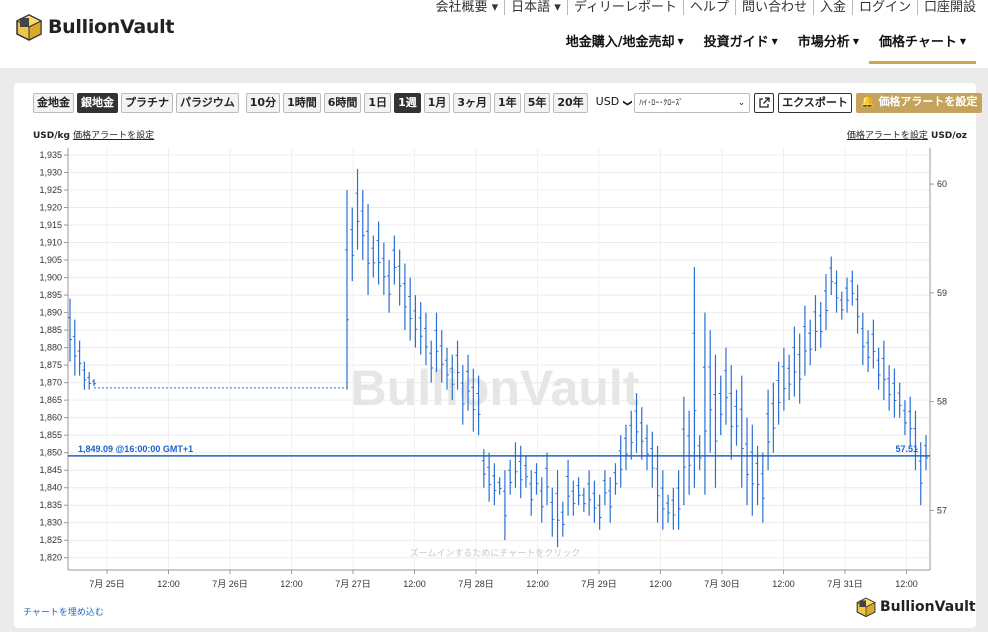 The width and height of the screenshot is (988, 632). What do you see at coordinates (50, 523) in the screenshot?
I see `y-tick-label: 1,830` at bounding box center [50, 523].